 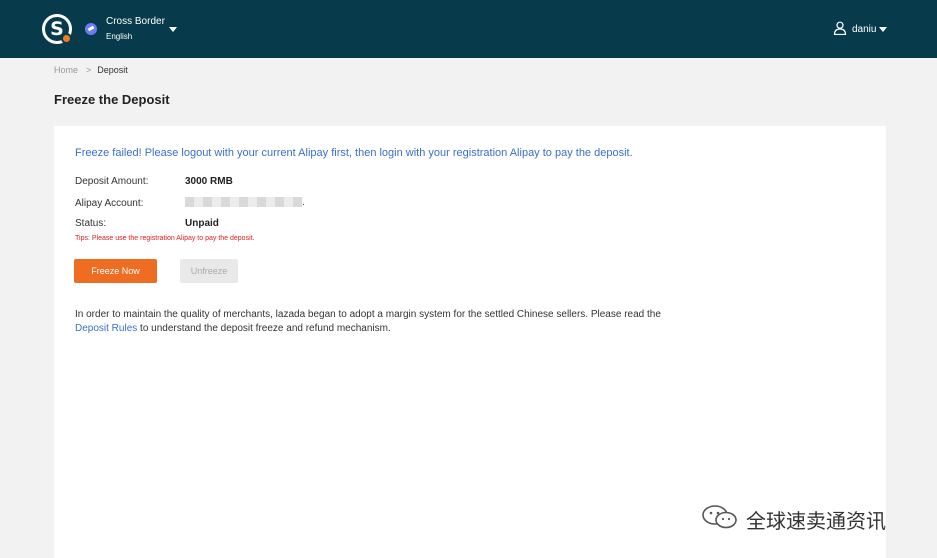 What do you see at coordinates (468, 29) in the screenshot?
I see `top-navbar: S Cross Border English daniu` at bounding box center [468, 29].